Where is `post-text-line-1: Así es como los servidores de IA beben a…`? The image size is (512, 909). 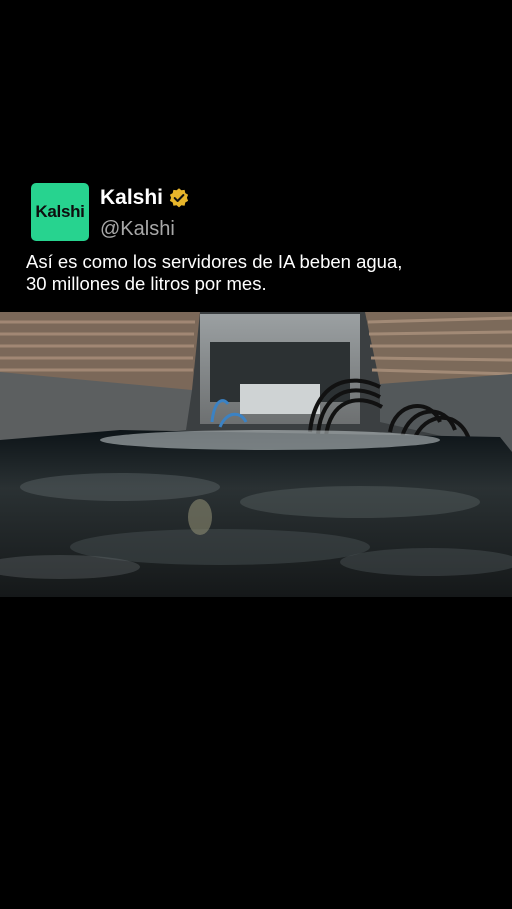
post-text-line-1: Así es como los servidores de IA beben a… is located at coordinates (214, 261).